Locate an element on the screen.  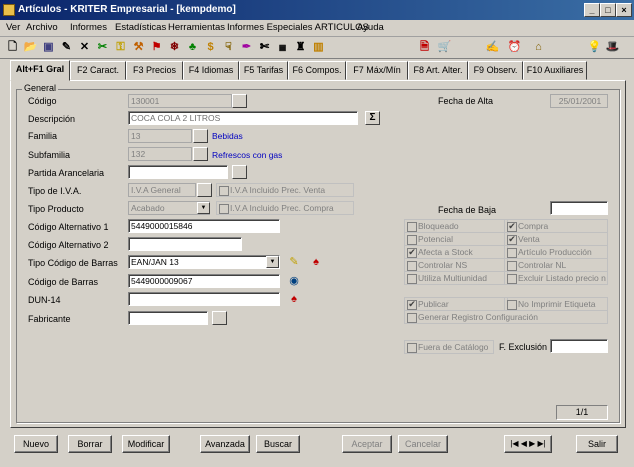
new-document-icon: 🗋 is located at coordinates (12, 47).